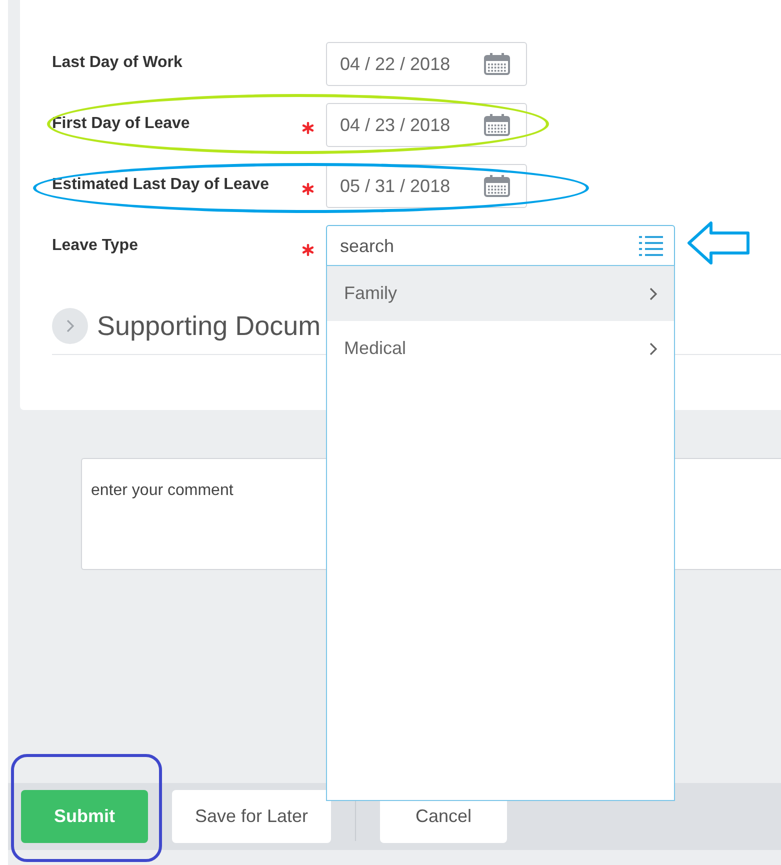  Describe the element at coordinates (719, 243) in the screenshot. I see `arrow-icon` at that location.